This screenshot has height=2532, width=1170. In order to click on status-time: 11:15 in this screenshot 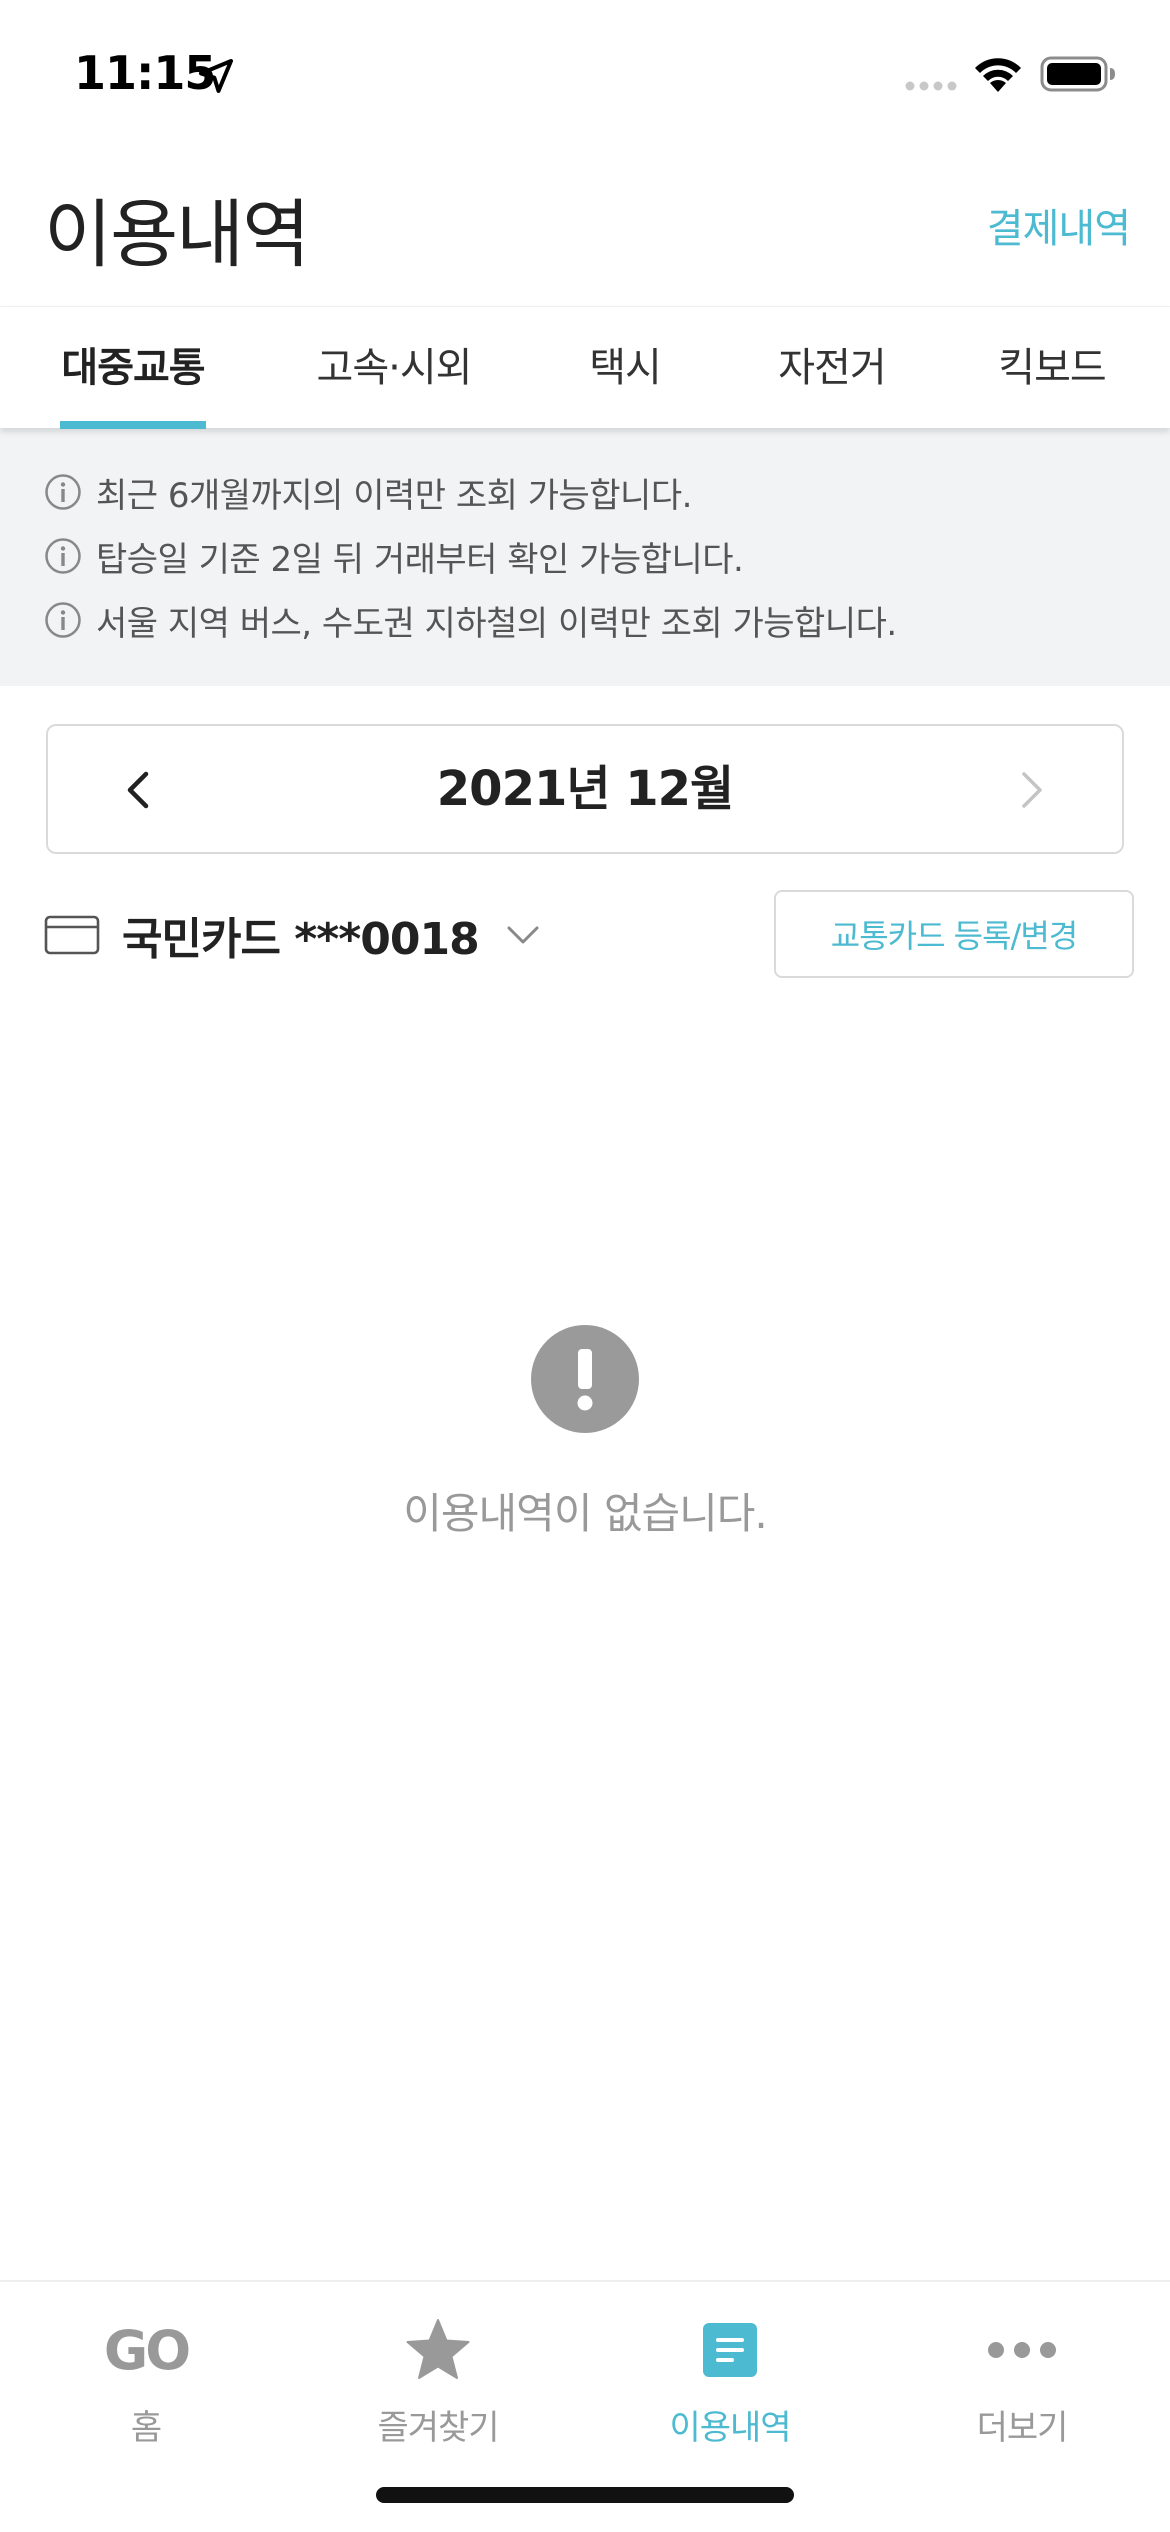, I will do `click(145, 73)`.